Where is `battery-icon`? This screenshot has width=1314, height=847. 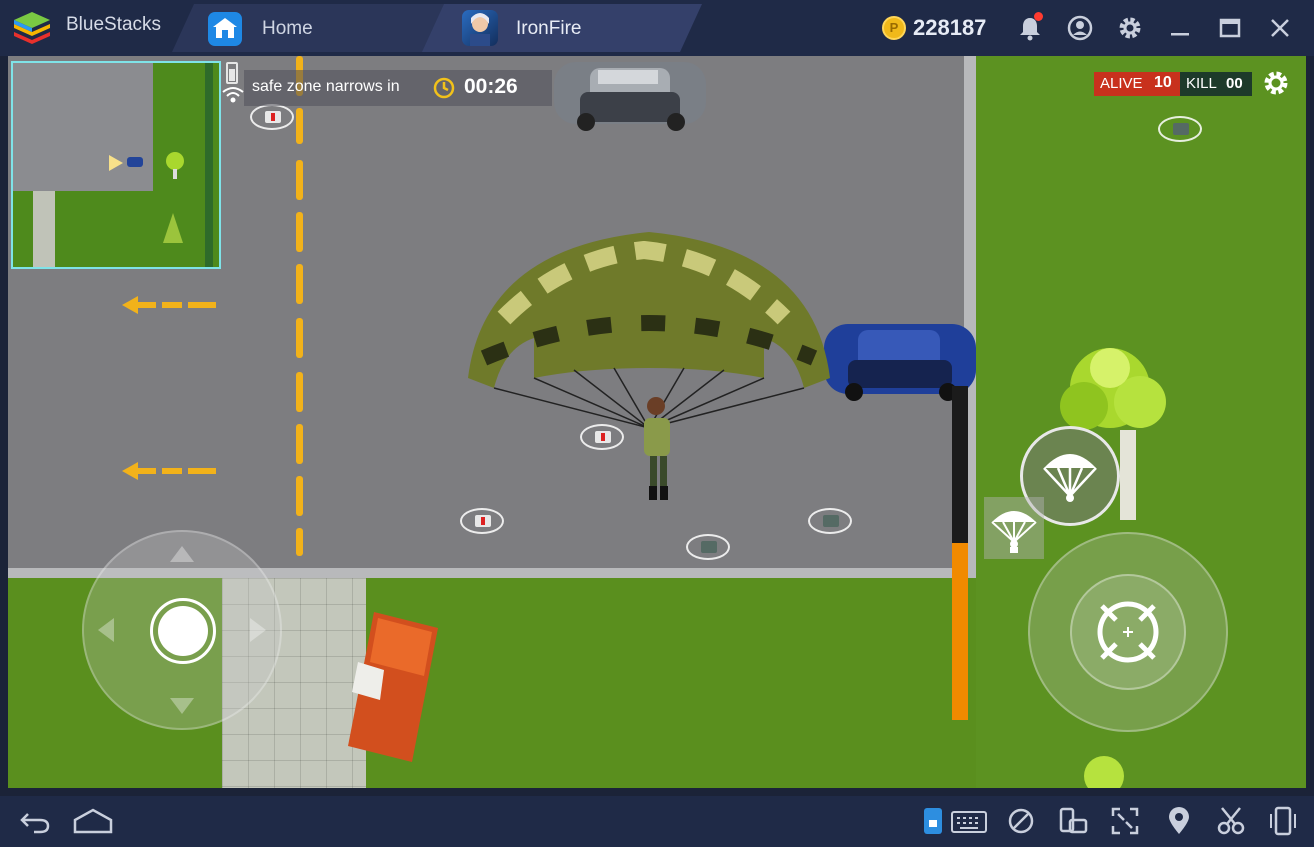 battery-icon is located at coordinates (232, 73).